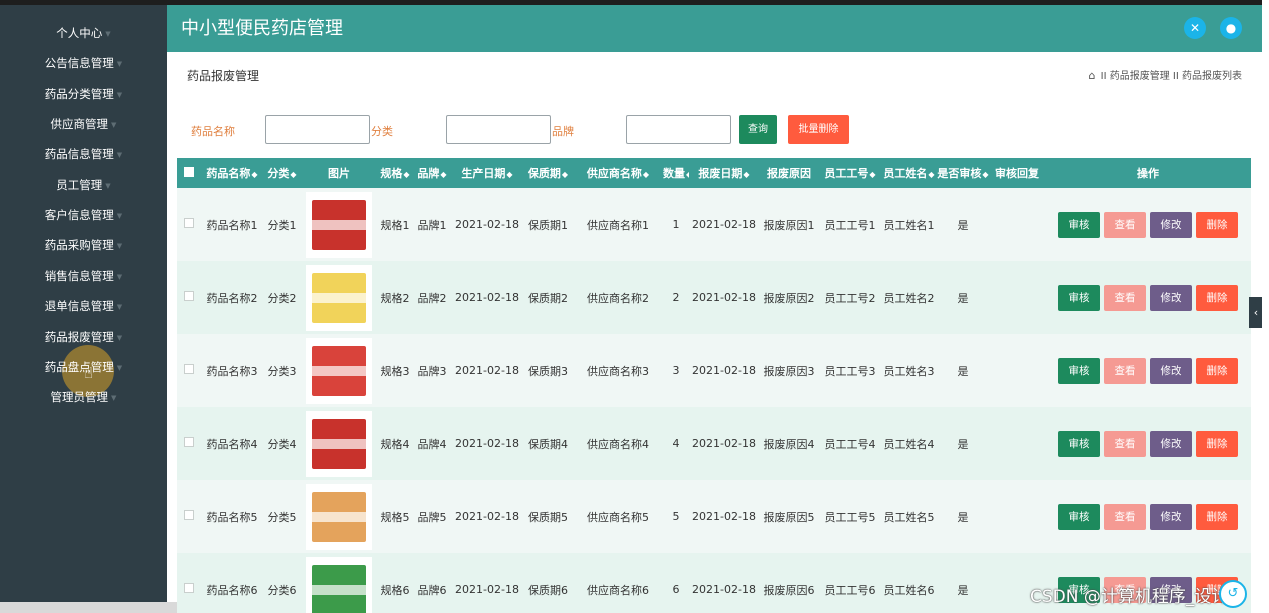  What do you see at coordinates (676, 516) in the screenshot?
I see `cell-quantity: 5` at bounding box center [676, 516].